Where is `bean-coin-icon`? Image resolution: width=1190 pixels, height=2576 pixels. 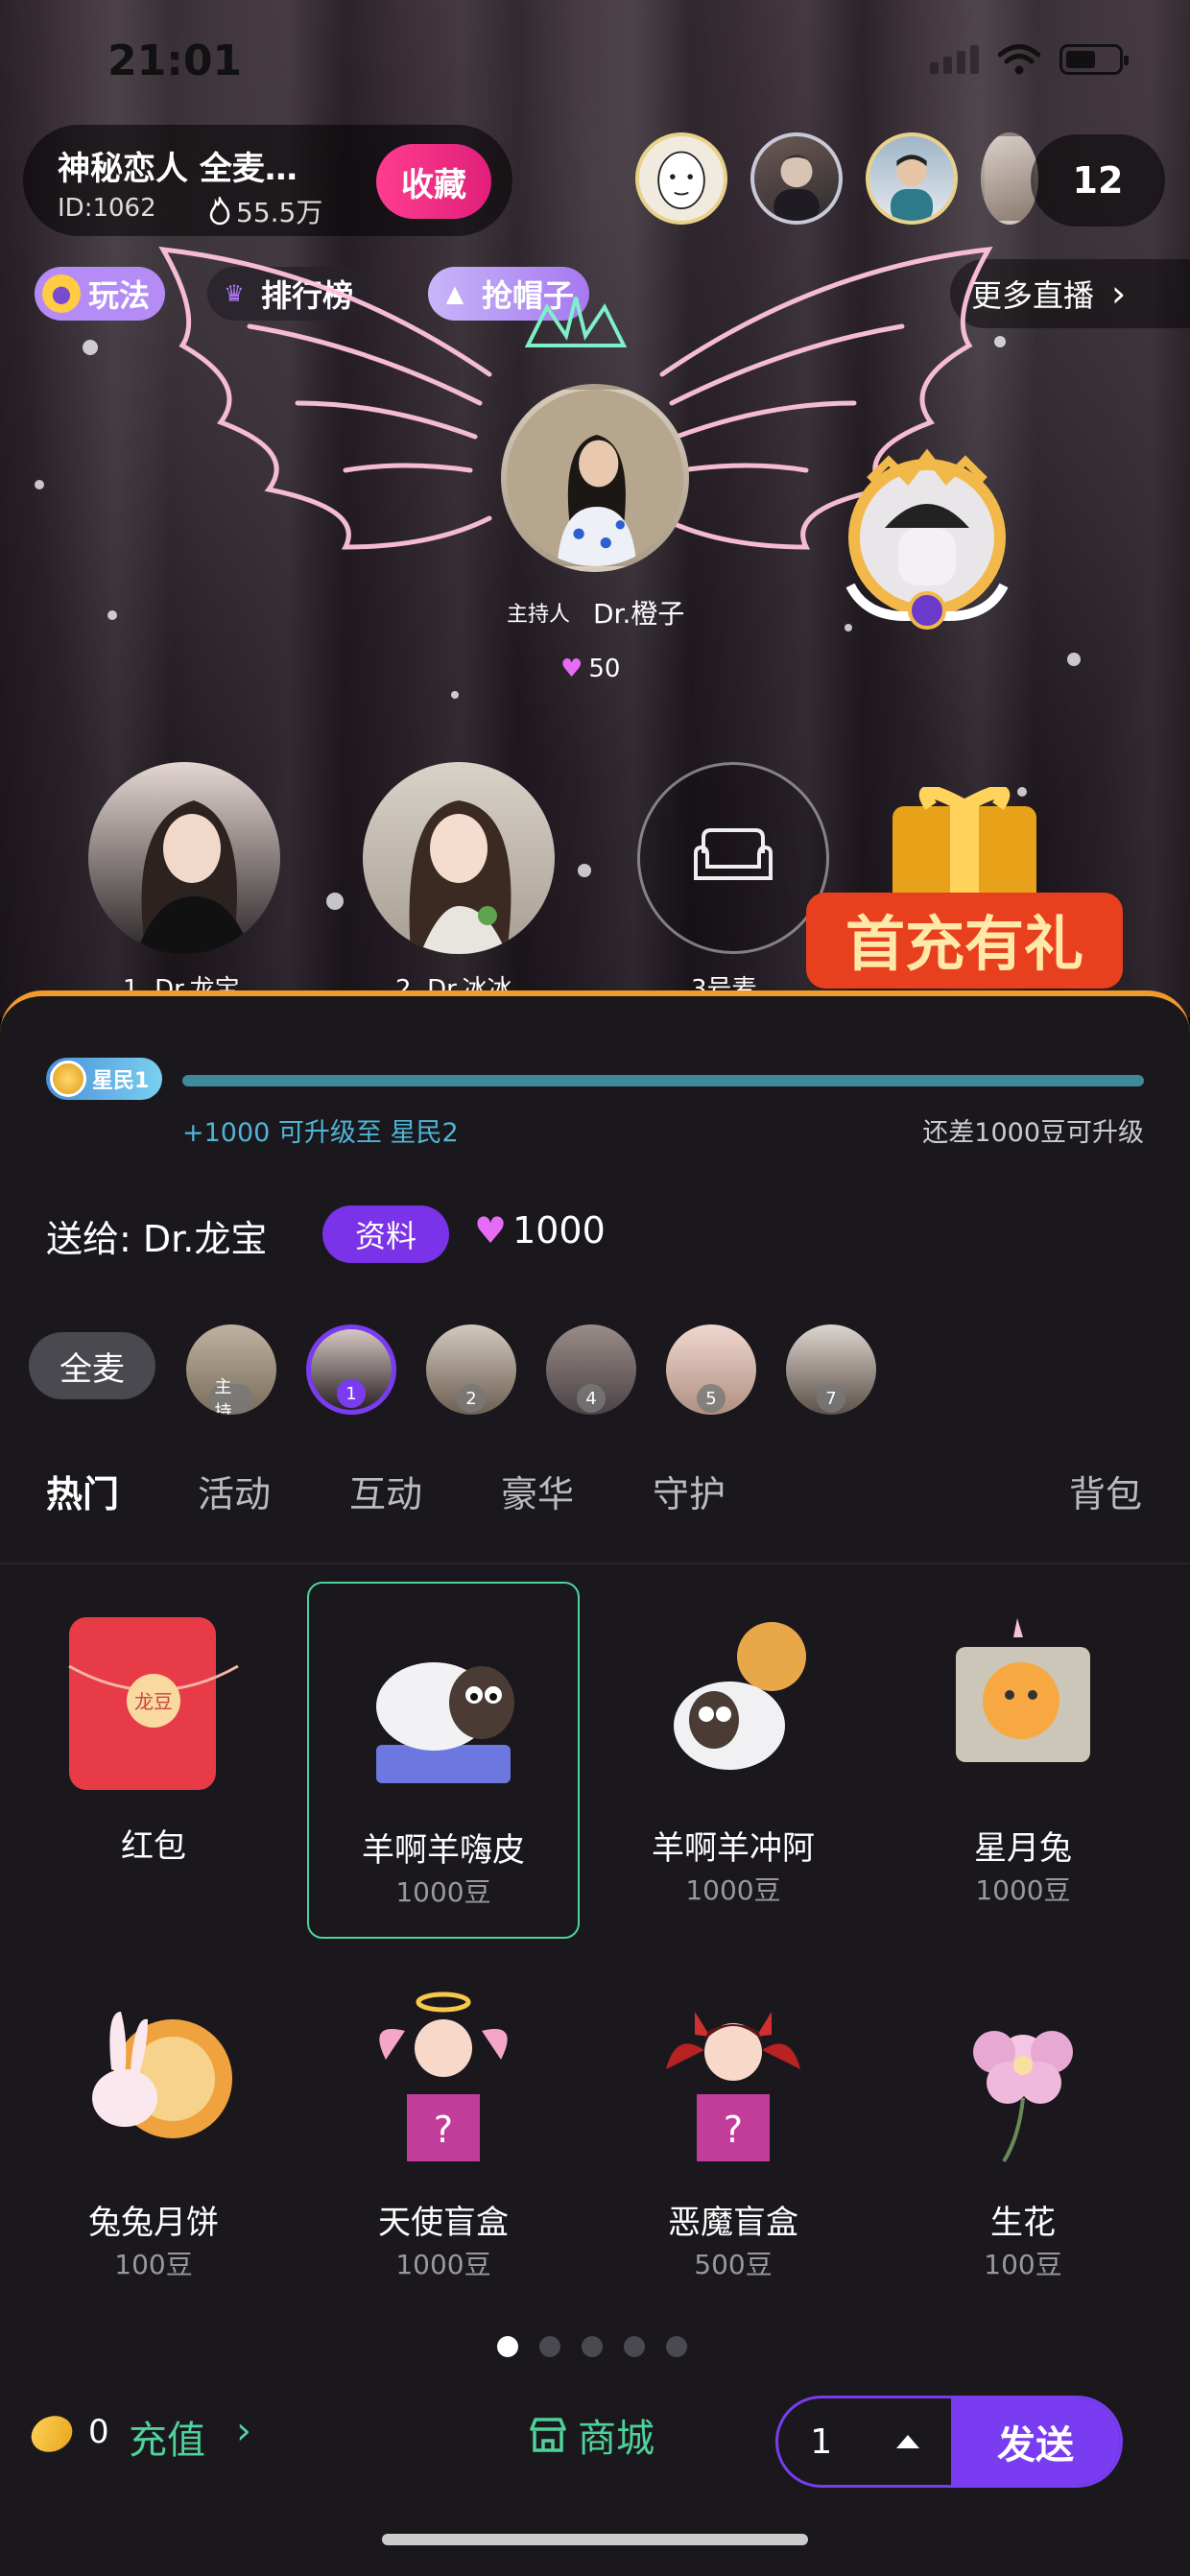
bean-coin-icon is located at coordinates (52, 2434).